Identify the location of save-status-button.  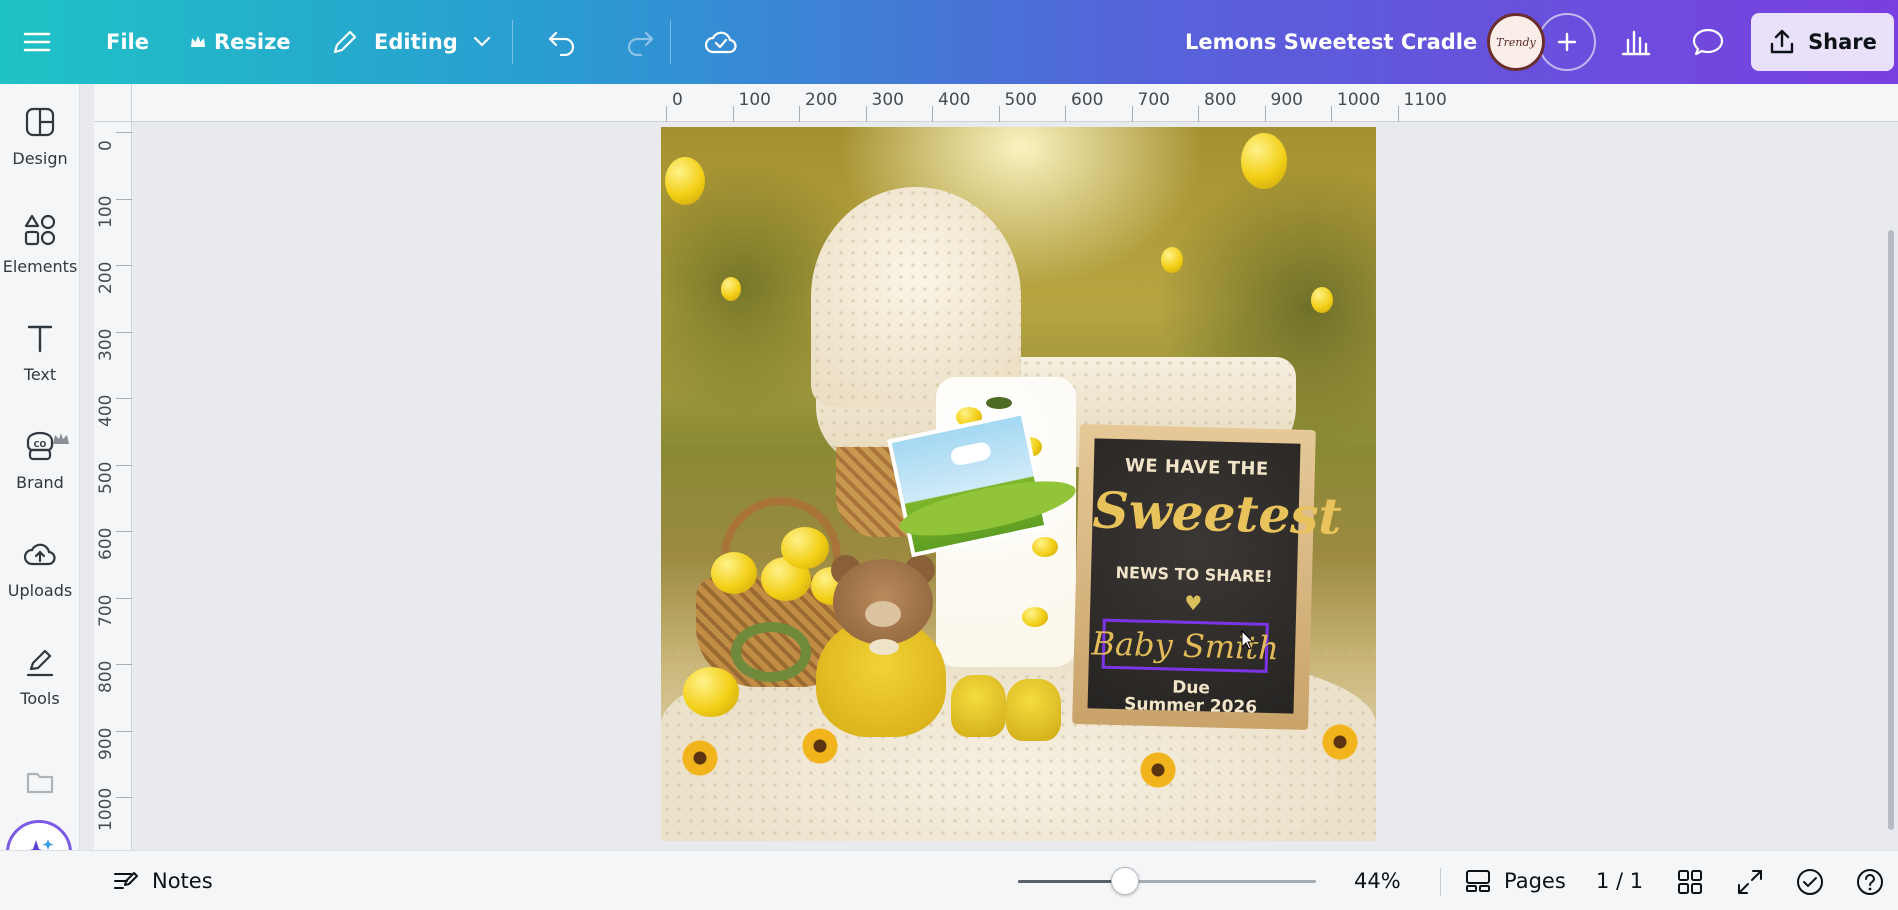
(721, 42).